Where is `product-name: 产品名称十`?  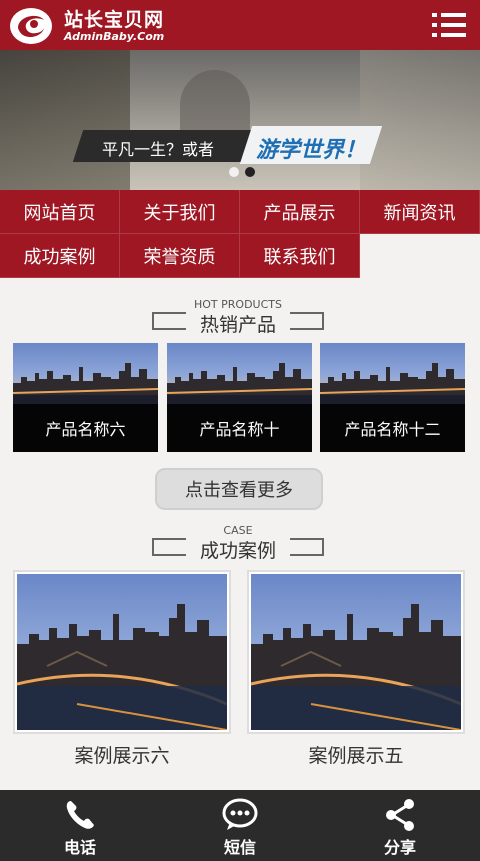 product-name: 产品名称十 is located at coordinates (239, 428).